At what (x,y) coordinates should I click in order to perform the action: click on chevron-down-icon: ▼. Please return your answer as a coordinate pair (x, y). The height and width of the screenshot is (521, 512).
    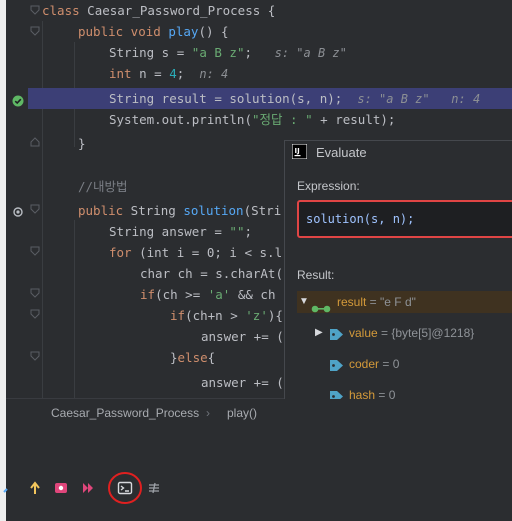
    Looking at the image, I should click on (304, 302).